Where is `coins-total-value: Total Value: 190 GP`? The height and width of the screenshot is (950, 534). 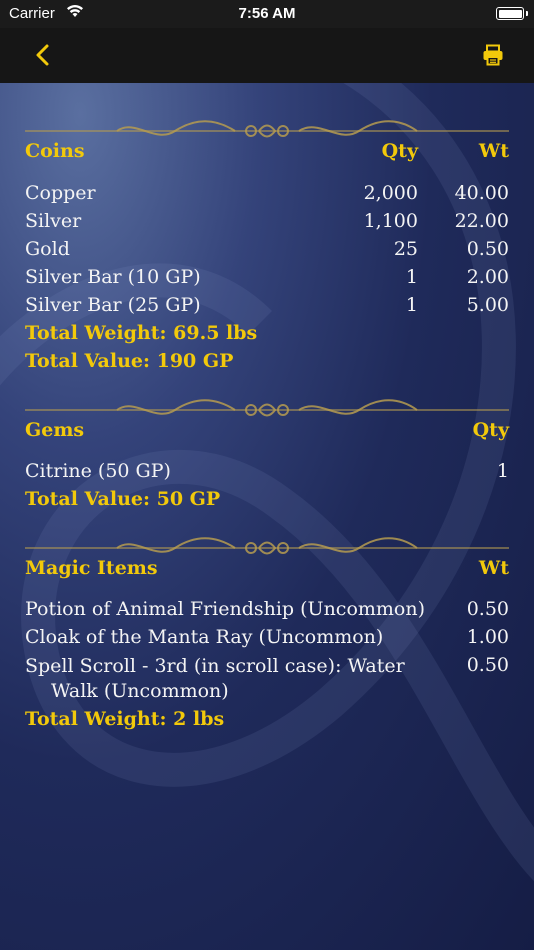
coins-total-value: Total Value: 190 GP is located at coordinates (129, 361).